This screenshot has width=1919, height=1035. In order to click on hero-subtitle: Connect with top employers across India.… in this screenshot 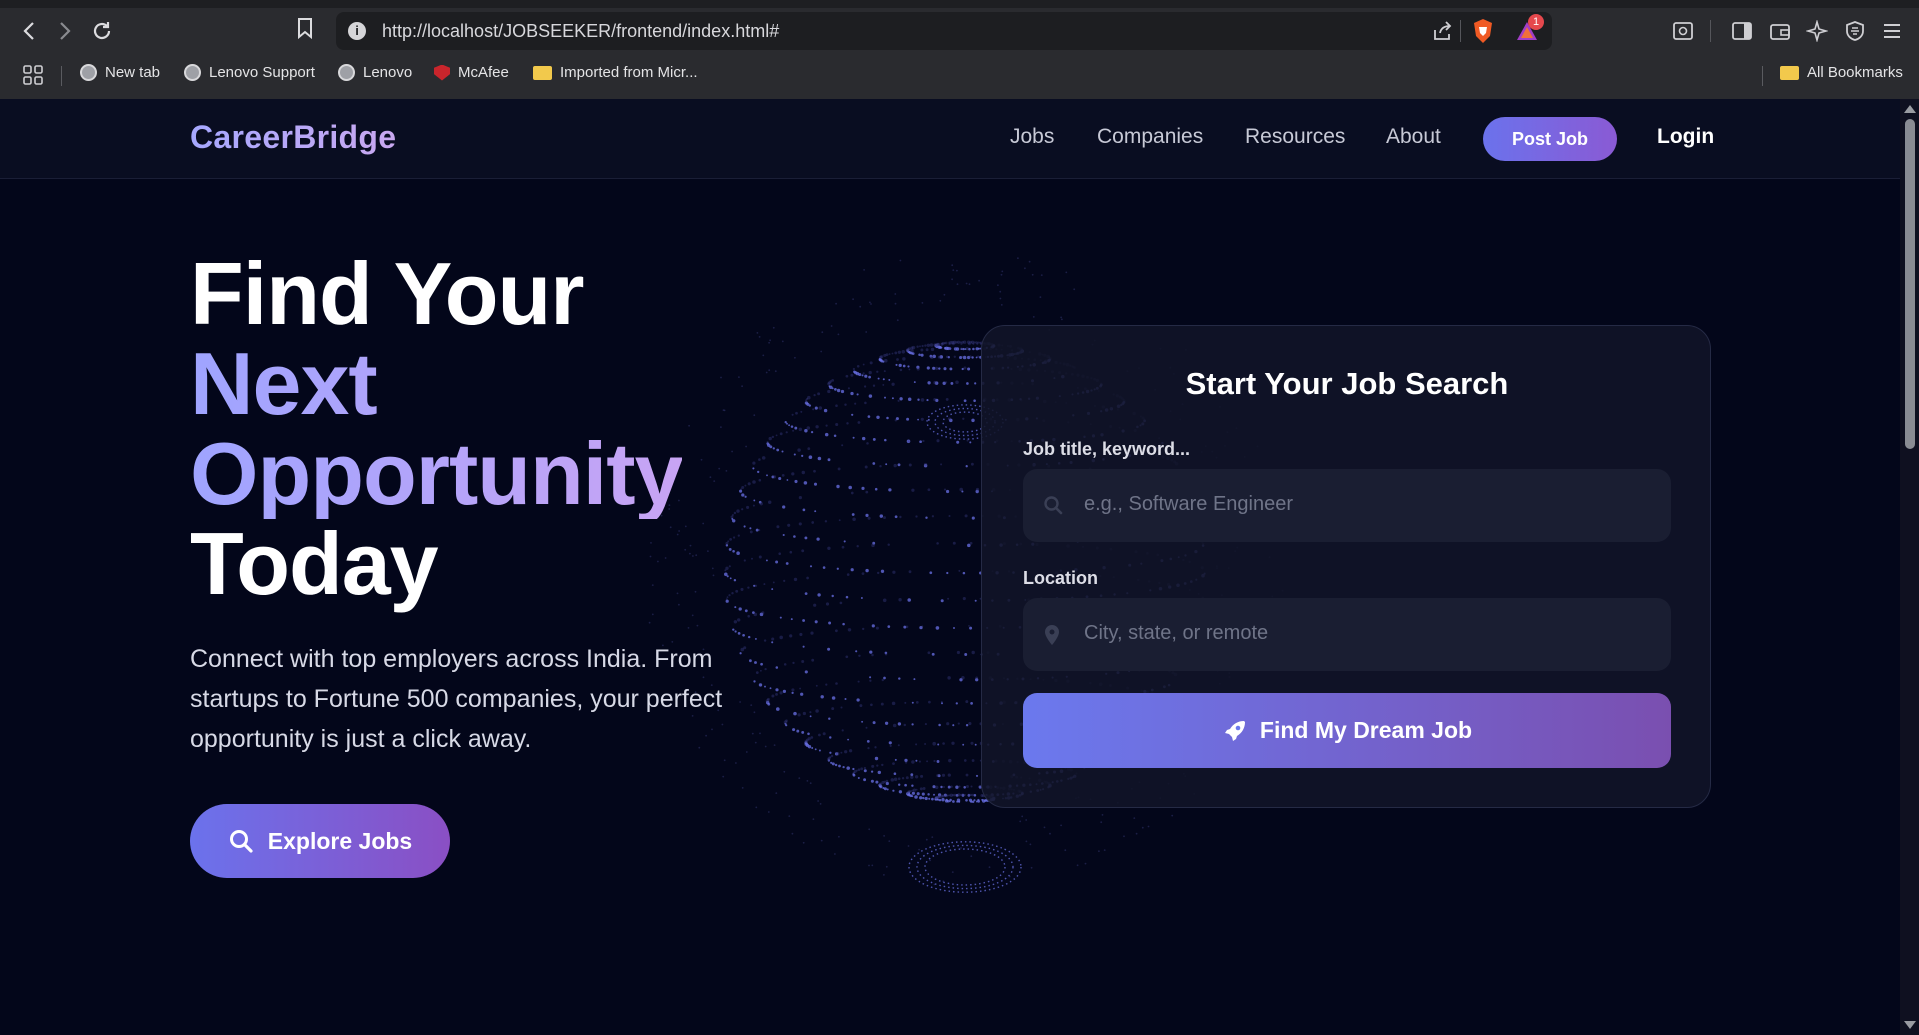, I will do `click(485, 699)`.